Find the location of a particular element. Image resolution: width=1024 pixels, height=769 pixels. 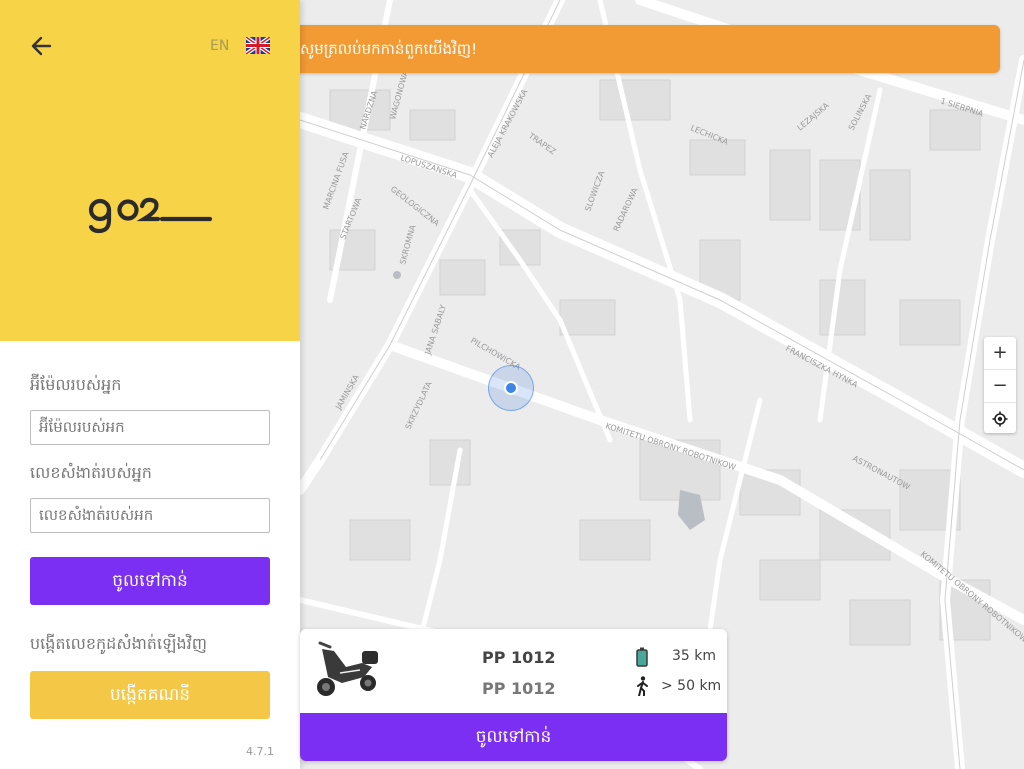

email-label: អ៊ីម៉ែលរបស់អ្នក is located at coordinates (76, 384).